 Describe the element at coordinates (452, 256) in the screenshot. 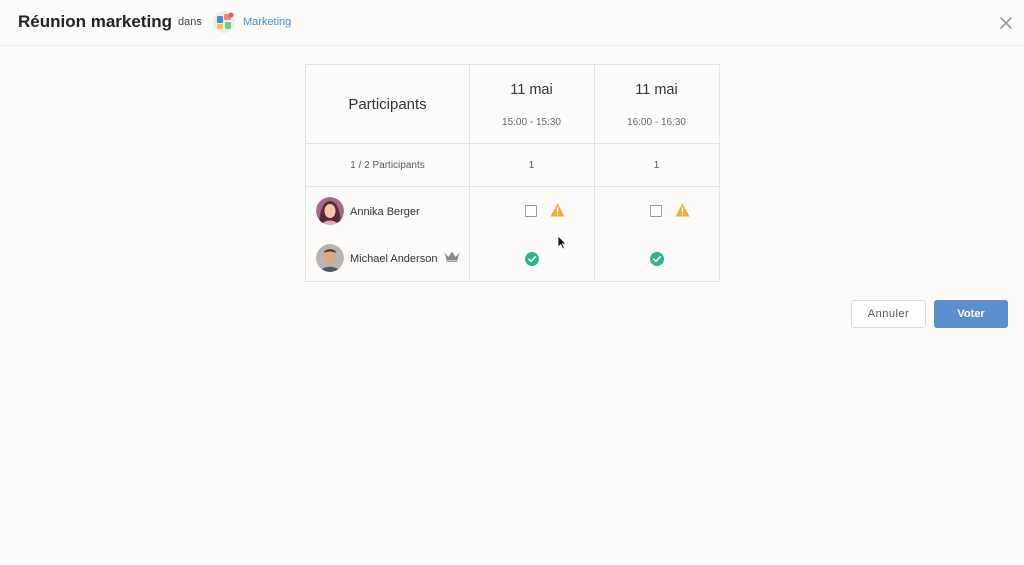

I see `crown-icon` at that location.